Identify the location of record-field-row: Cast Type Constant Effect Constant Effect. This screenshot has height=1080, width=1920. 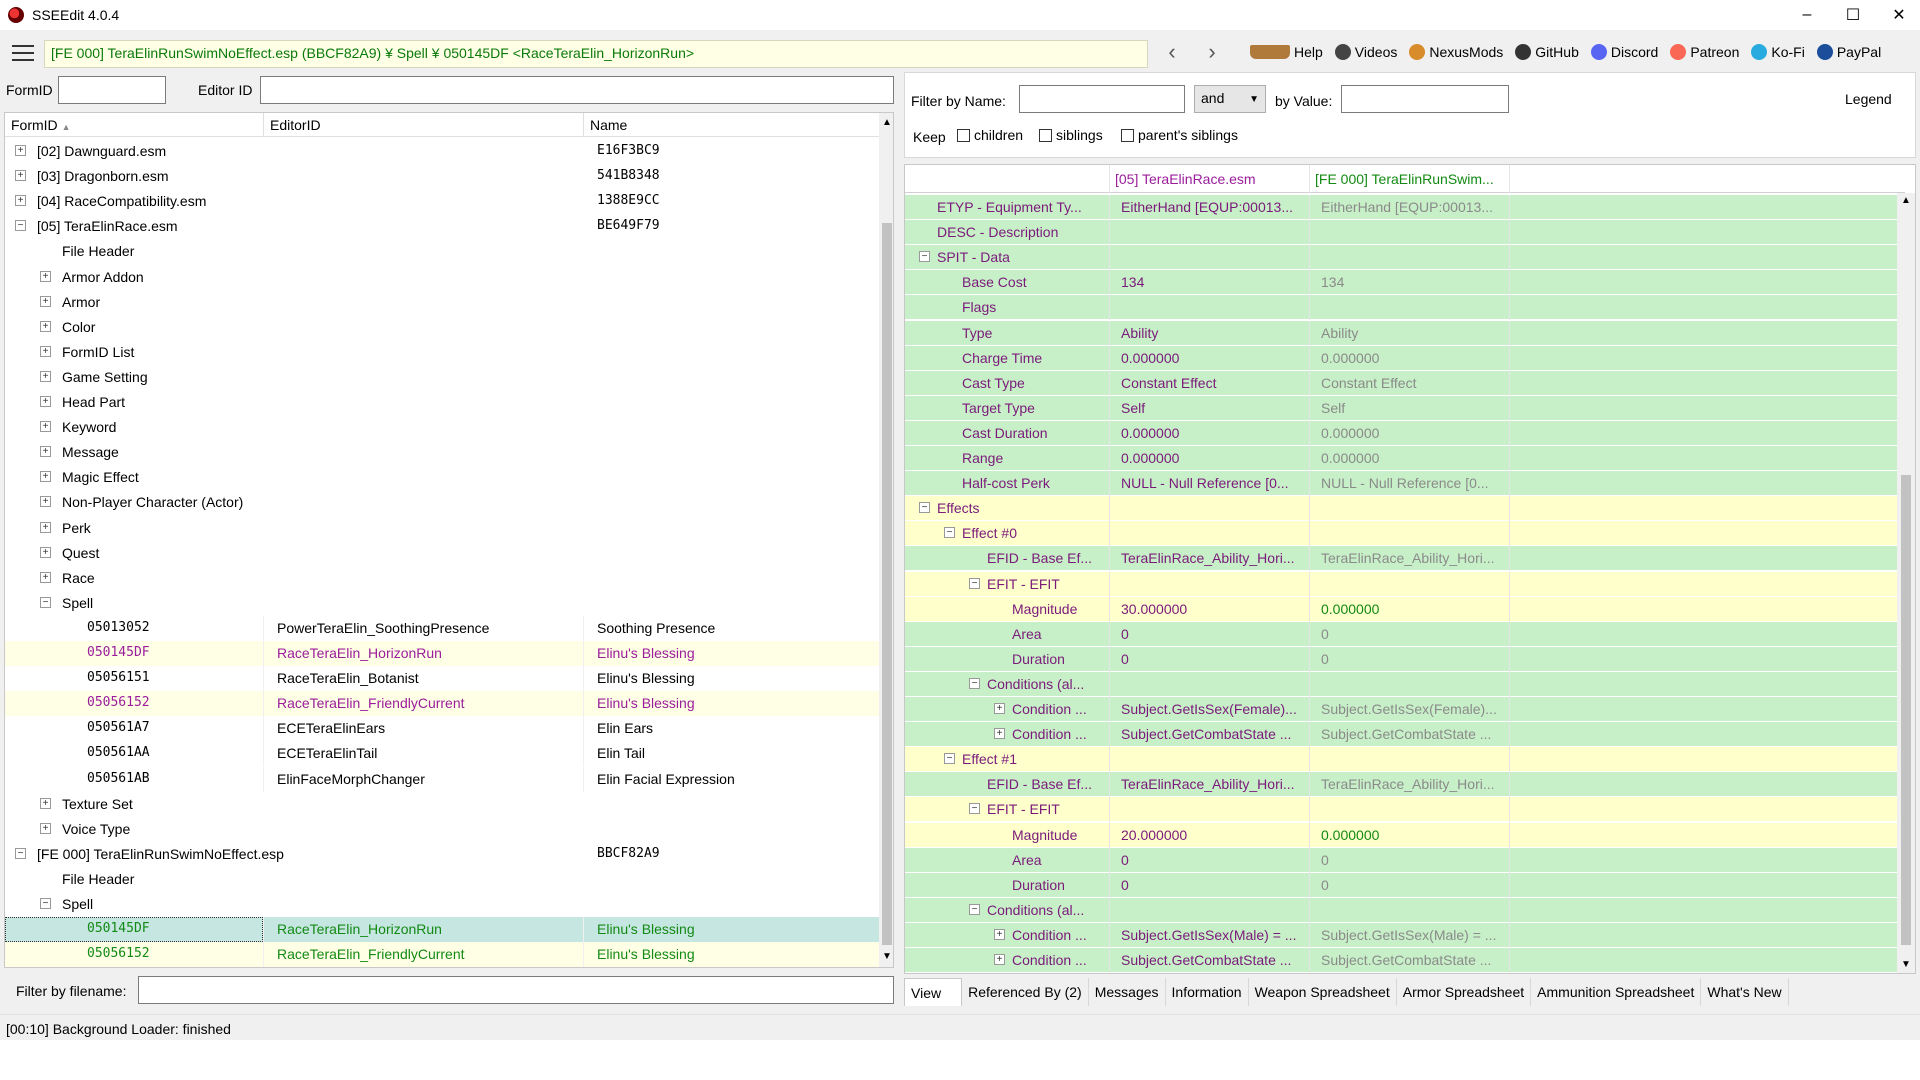
(1401, 383).